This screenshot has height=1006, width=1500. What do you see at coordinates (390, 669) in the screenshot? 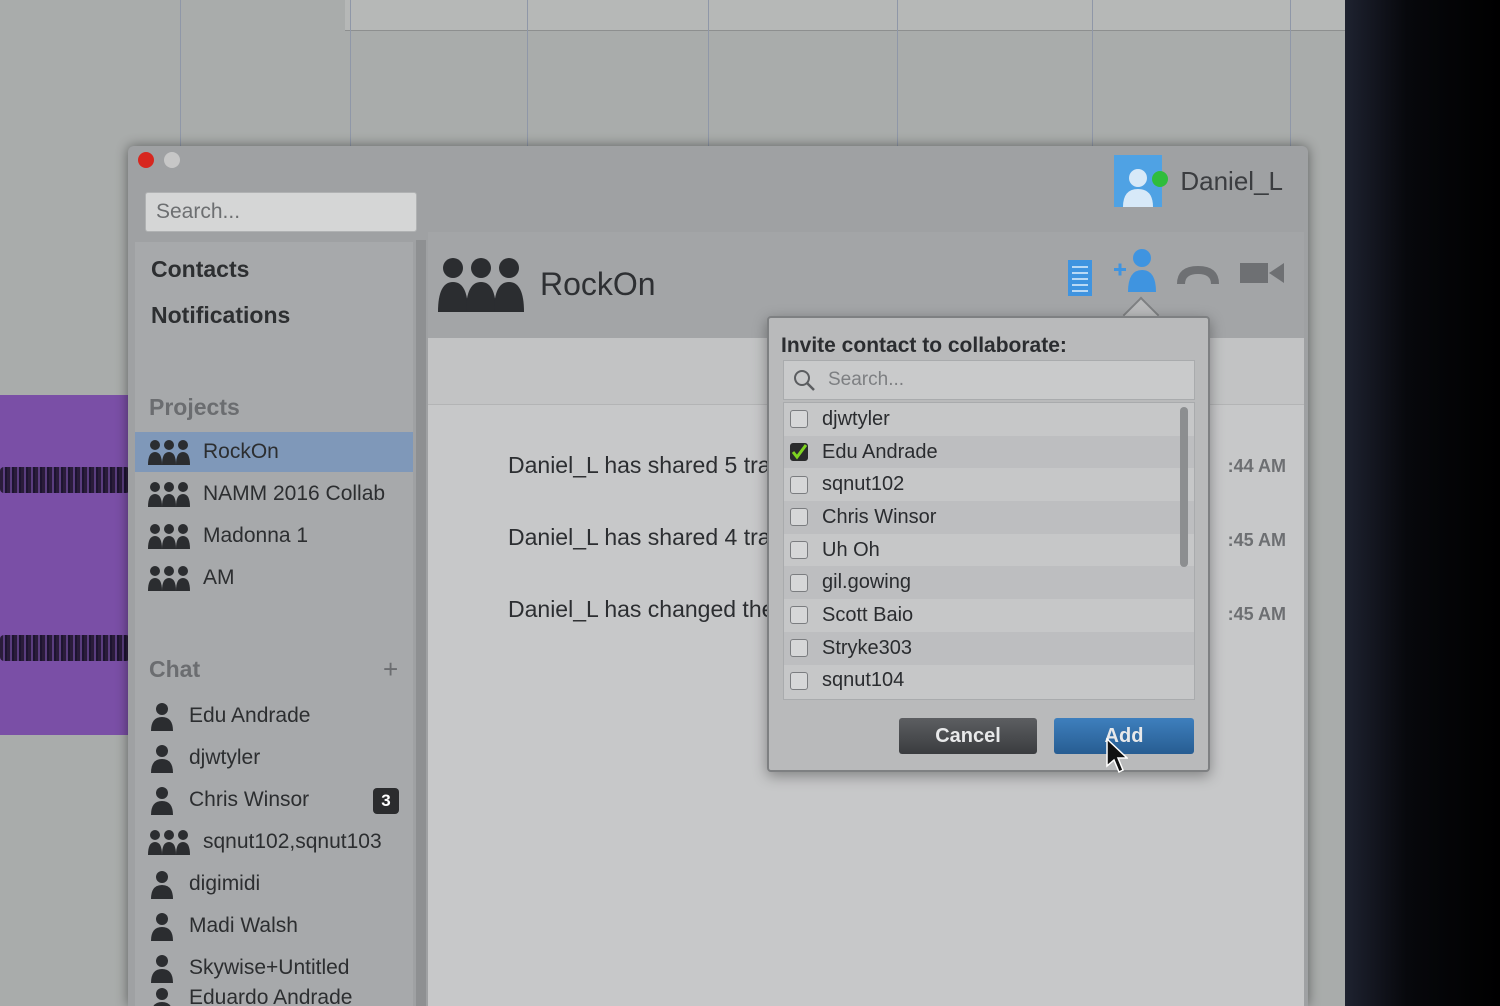
I see `add-chat-button: +` at bounding box center [390, 669].